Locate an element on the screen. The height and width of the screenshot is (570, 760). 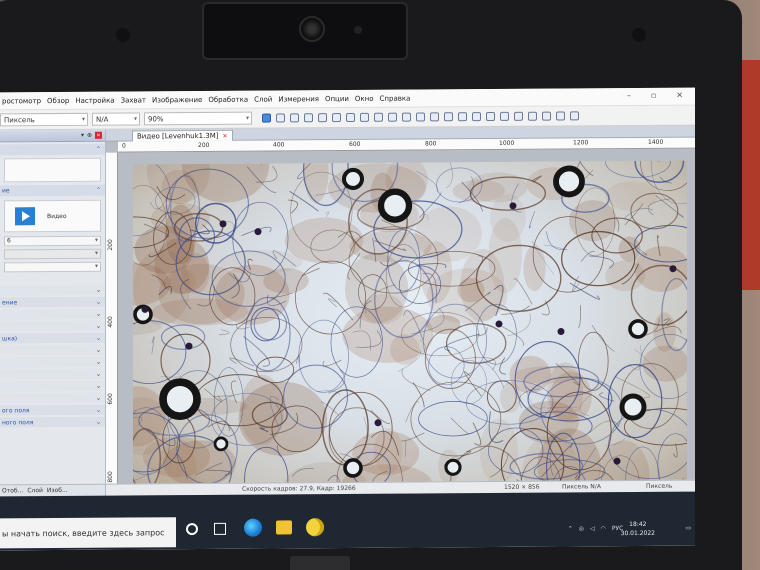
tab-video: Видео [Levenhuk1.3M] ✕ is located at coordinates (182, 135).